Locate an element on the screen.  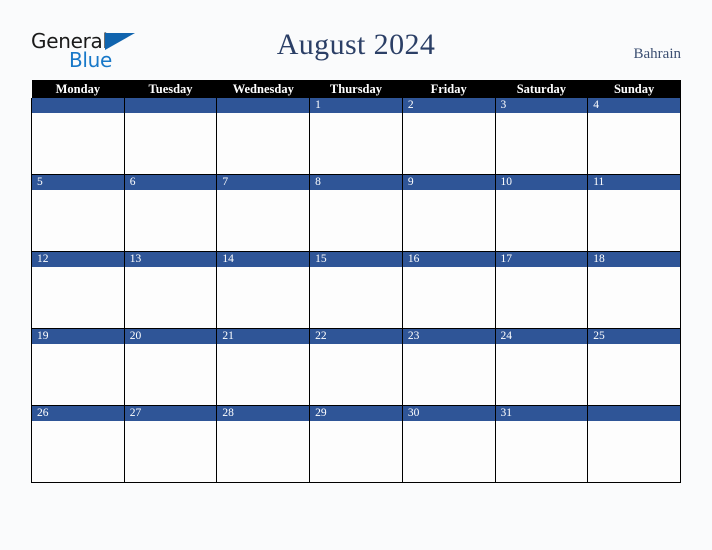
day-number: 12 is located at coordinates (78, 259).